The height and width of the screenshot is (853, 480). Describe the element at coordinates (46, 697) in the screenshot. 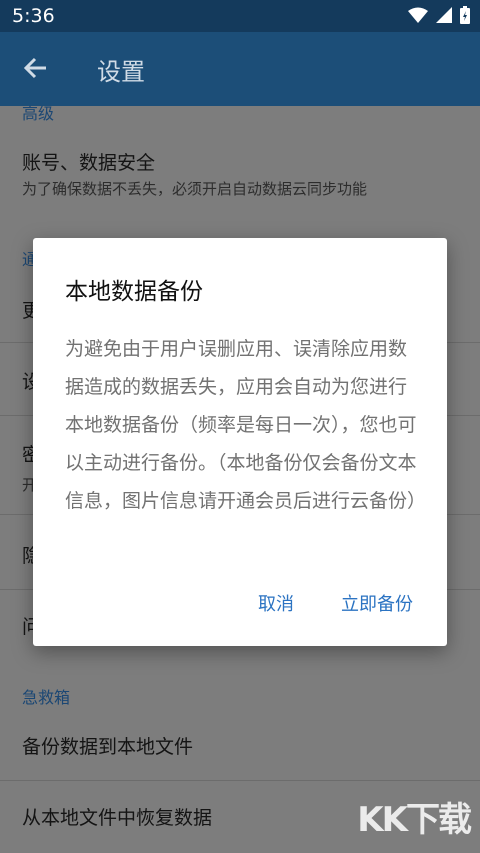

I see `section-header-first-aid: 急救箱` at that location.